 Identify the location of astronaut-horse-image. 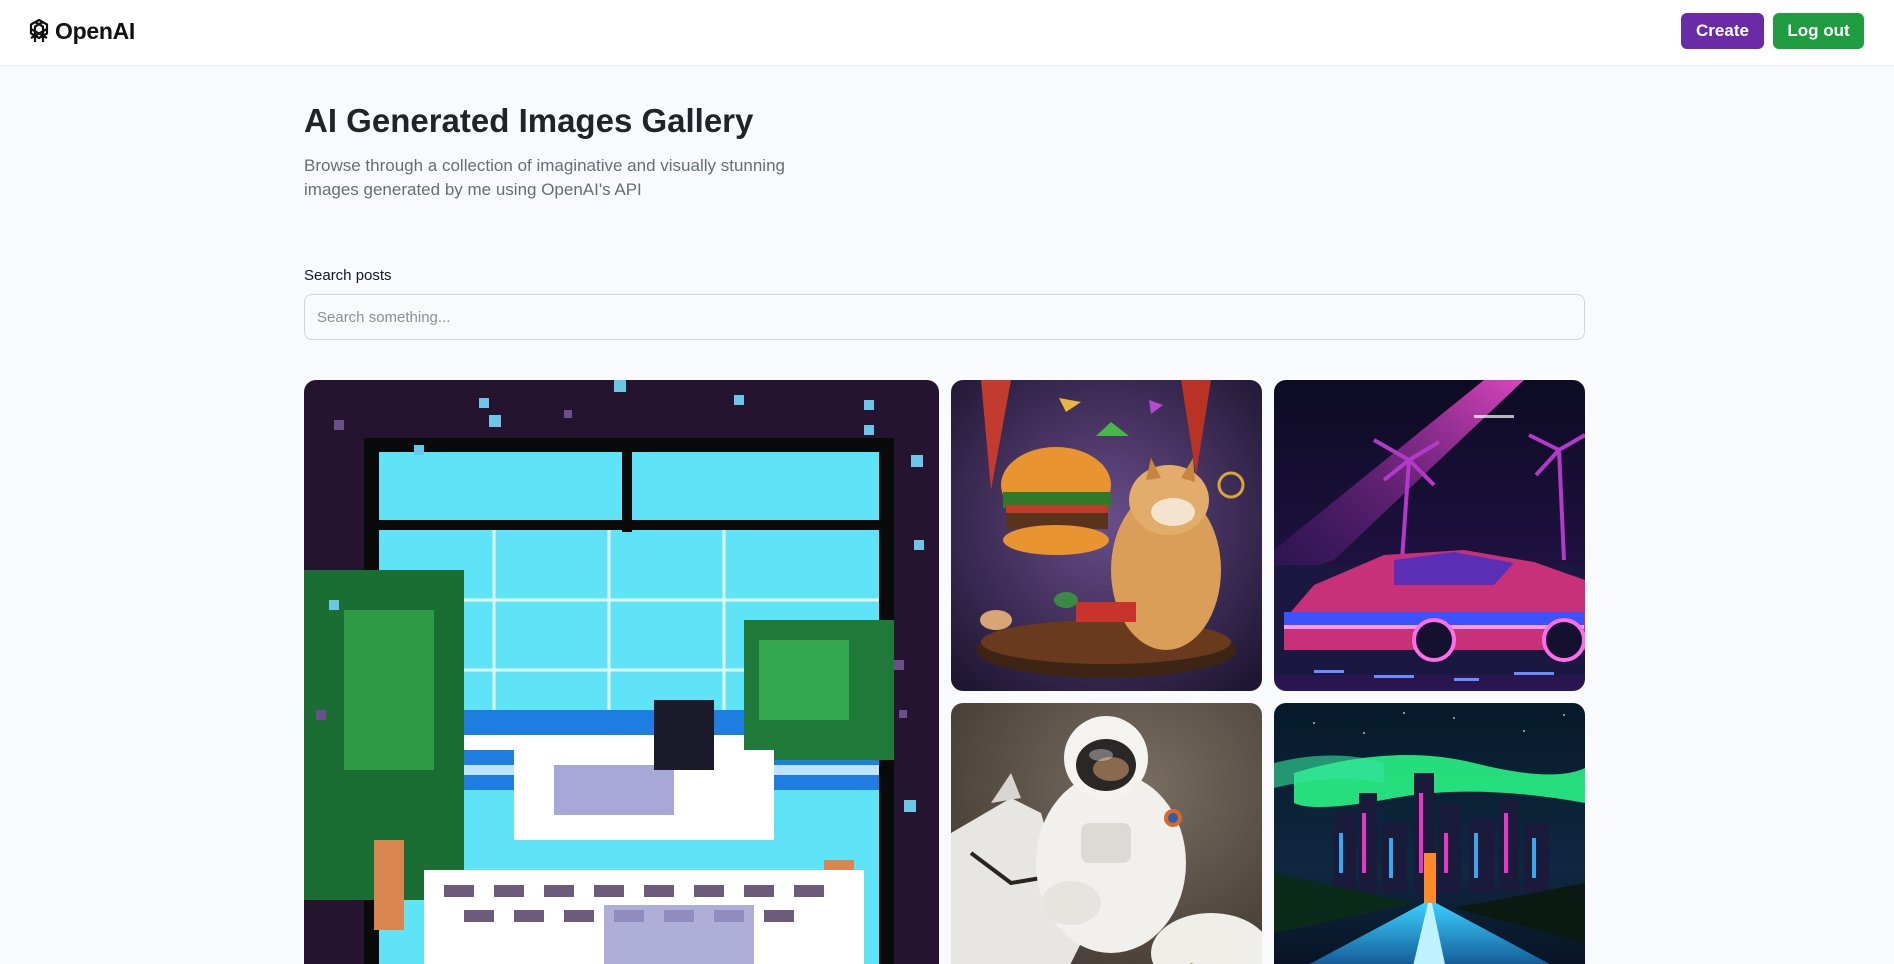
(1106, 833).